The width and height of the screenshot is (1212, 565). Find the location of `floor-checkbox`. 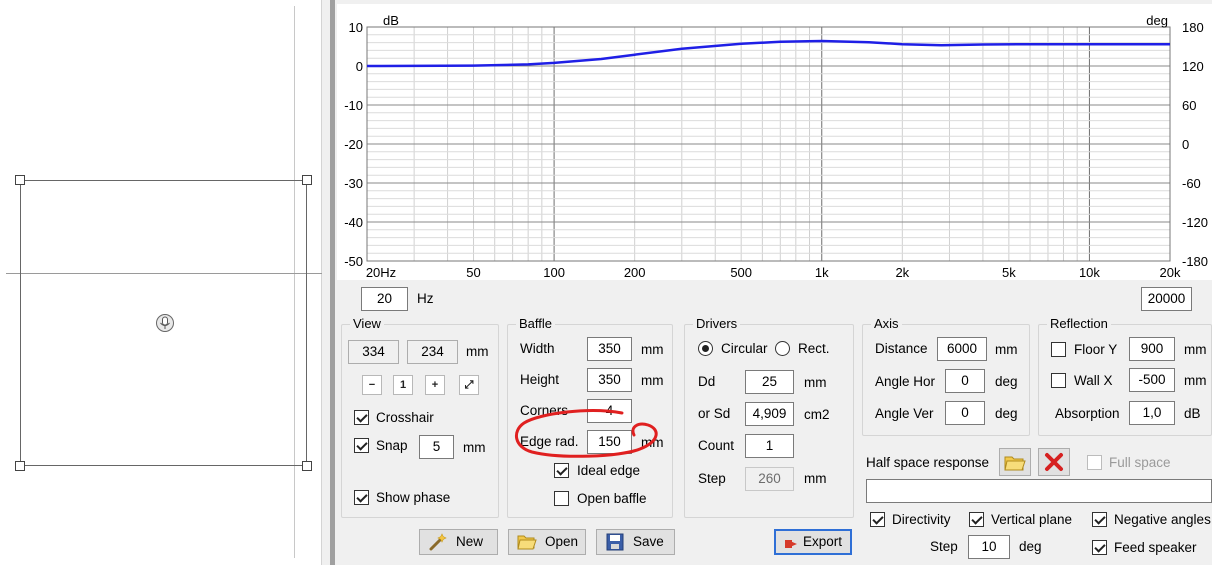

floor-checkbox is located at coordinates (1058, 349).